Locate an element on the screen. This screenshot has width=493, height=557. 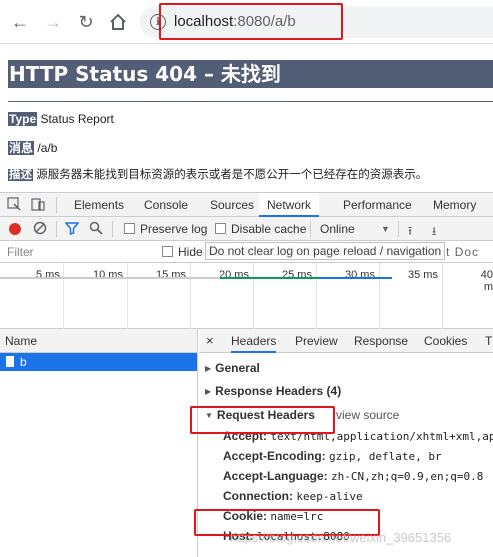
search-icon is located at coordinates (96, 229).